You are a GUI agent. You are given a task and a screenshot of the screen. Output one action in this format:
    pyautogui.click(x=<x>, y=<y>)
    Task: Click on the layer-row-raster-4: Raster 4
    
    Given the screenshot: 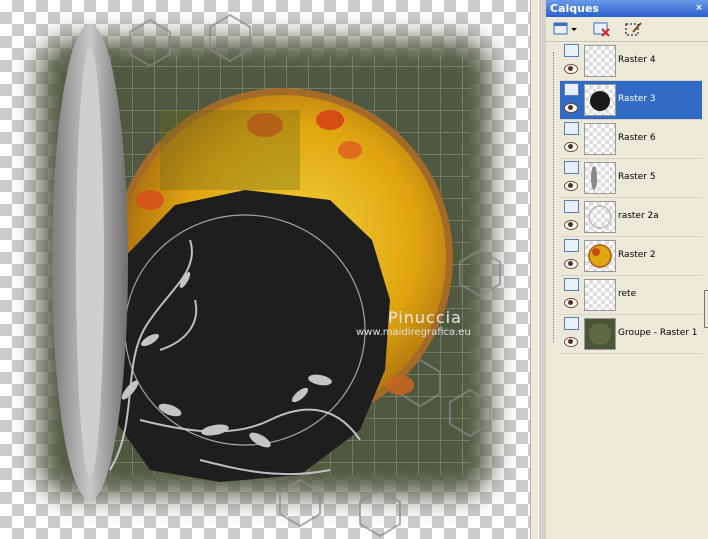 What is the action you would take?
    pyautogui.click(x=631, y=61)
    